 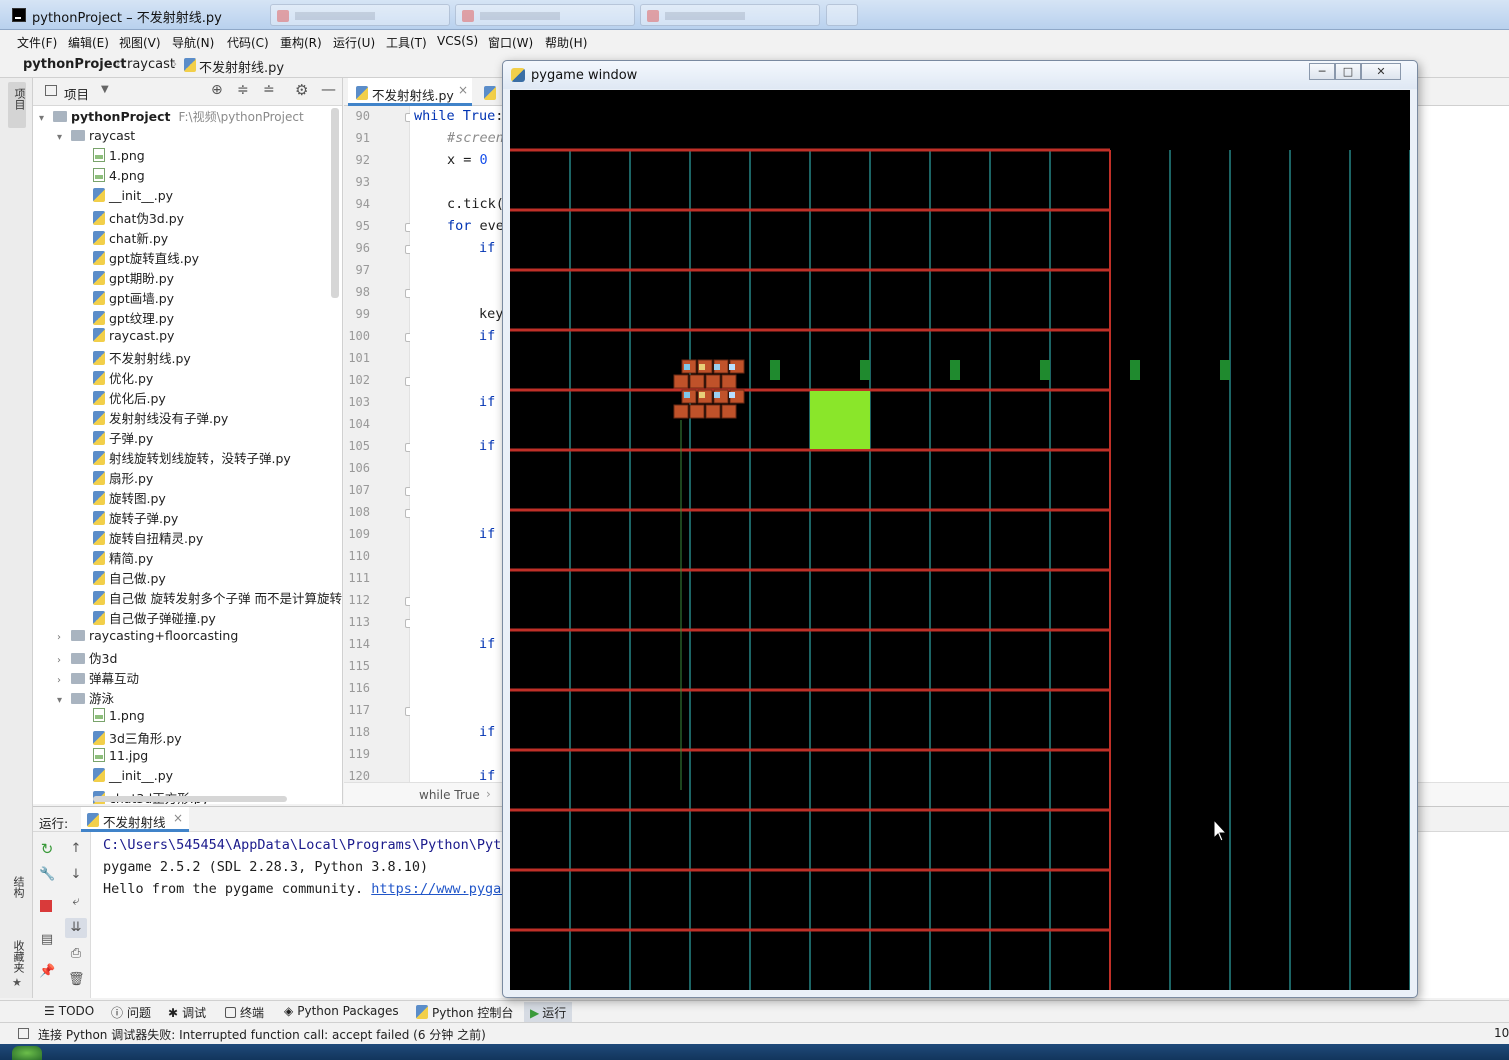 I want to click on python-packages-tool-button: ◈ Python Packages, so click(x=341, y=1011).